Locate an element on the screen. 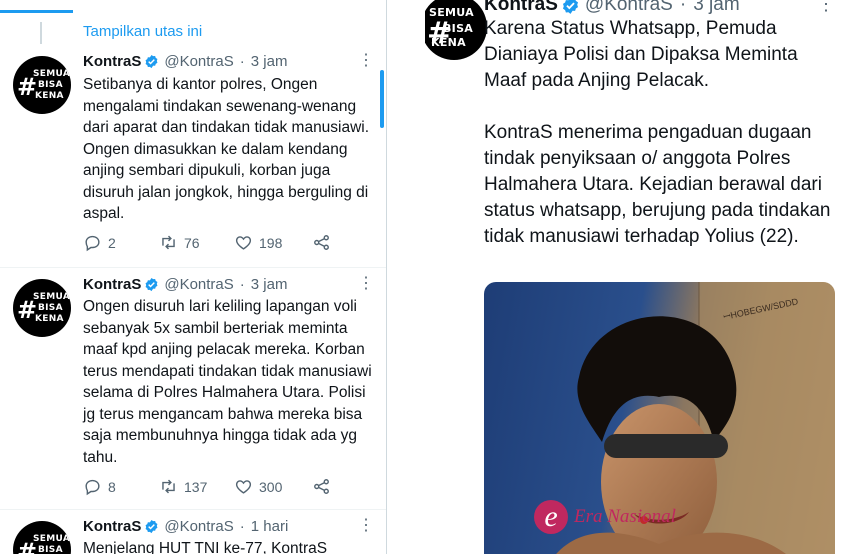 The height and width of the screenshot is (554, 850). tweet-actions: 2 76 198 is located at coordinates (210, 242).